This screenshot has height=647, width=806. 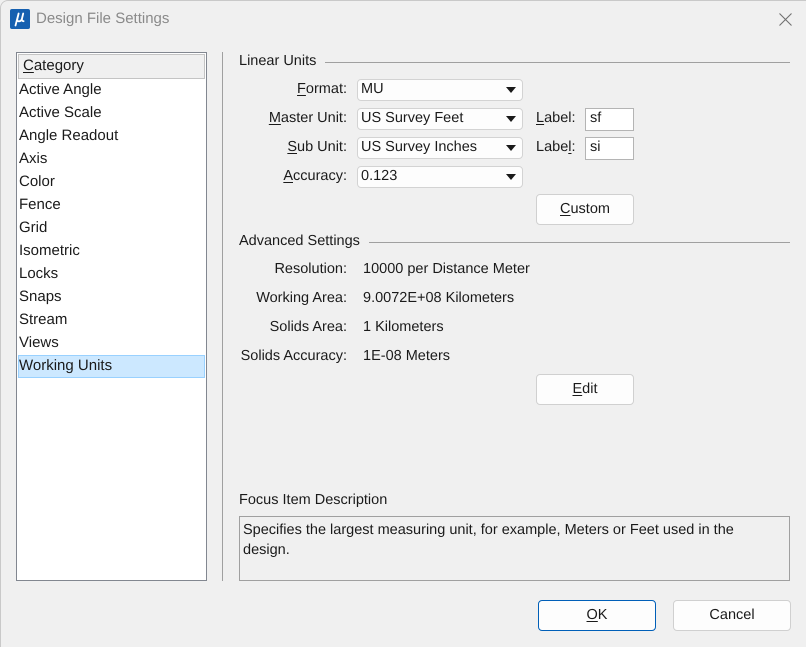 I want to click on field-label: Master Unit:, so click(x=307, y=118).